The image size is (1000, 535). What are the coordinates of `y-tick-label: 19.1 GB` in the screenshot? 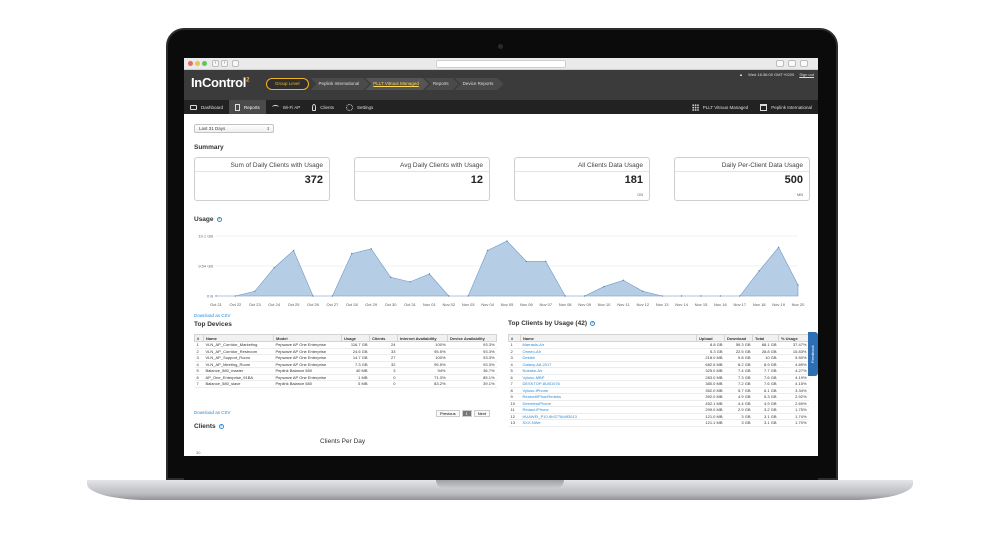 It's located at (205, 236).